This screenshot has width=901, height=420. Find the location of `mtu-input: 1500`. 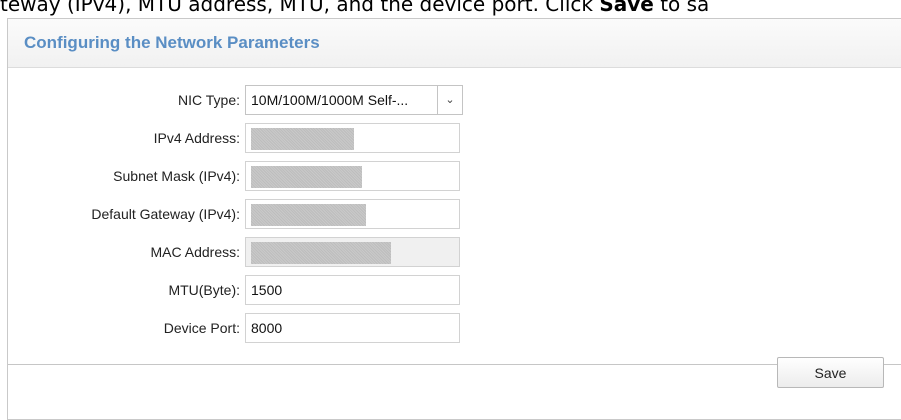

mtu-input: 1500 is located at coordinates (352, 290).